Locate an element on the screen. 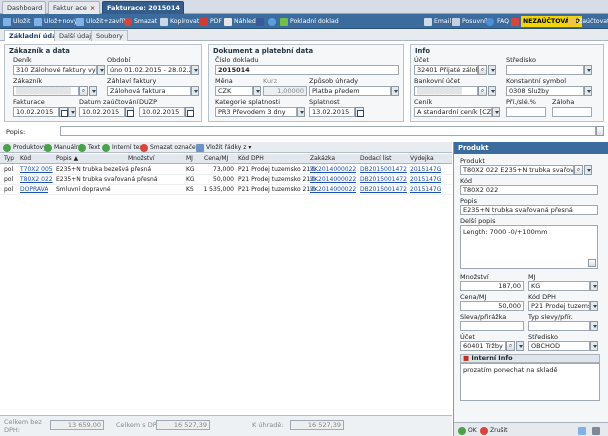 The width and height of the screenshot is (608, 436). book-dropdown is located at coordinates (101, 70).